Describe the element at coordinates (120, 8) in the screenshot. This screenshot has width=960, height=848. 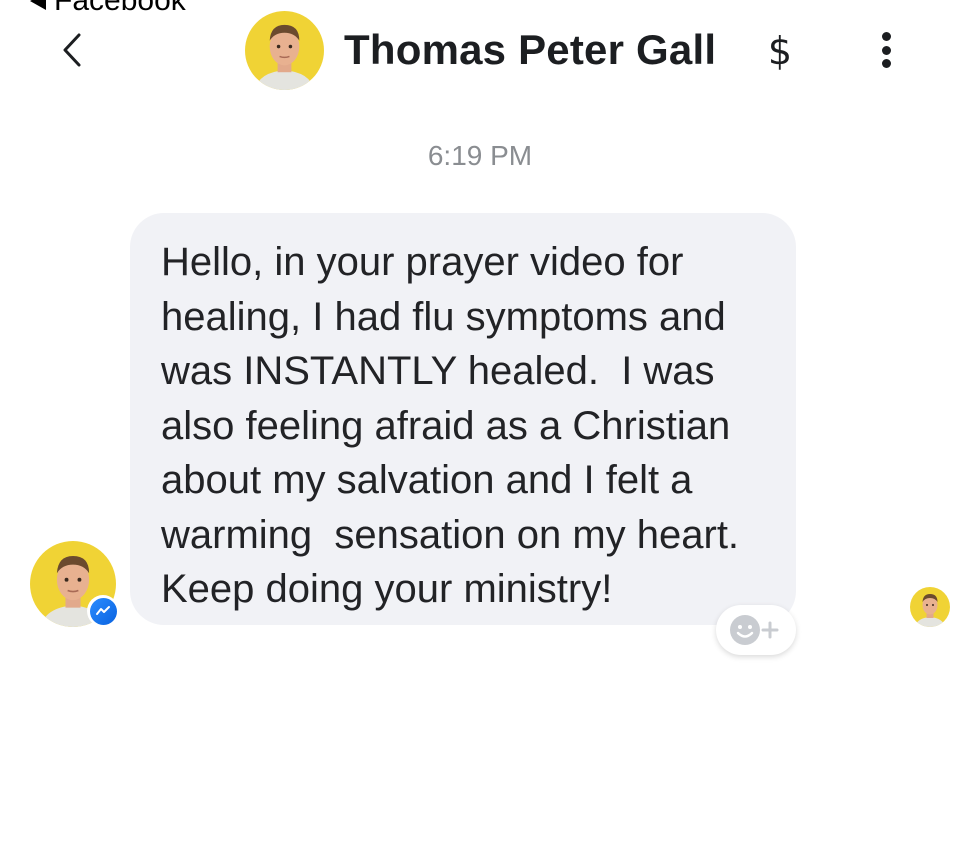
I see `status-back-label: Facebook` at that location.